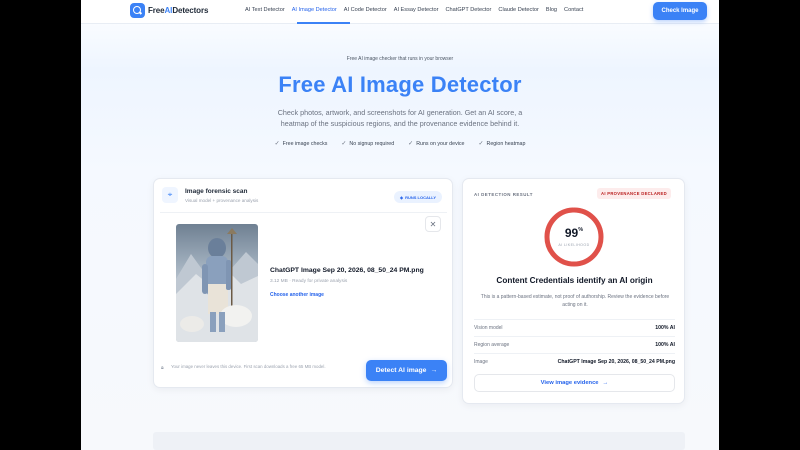 The image size is (800, 450). What do you see at coordinates (574, 383) in the screenshot?
I see `view-image-evidence-button: View image evidence →` at bounding box center [574, 383].